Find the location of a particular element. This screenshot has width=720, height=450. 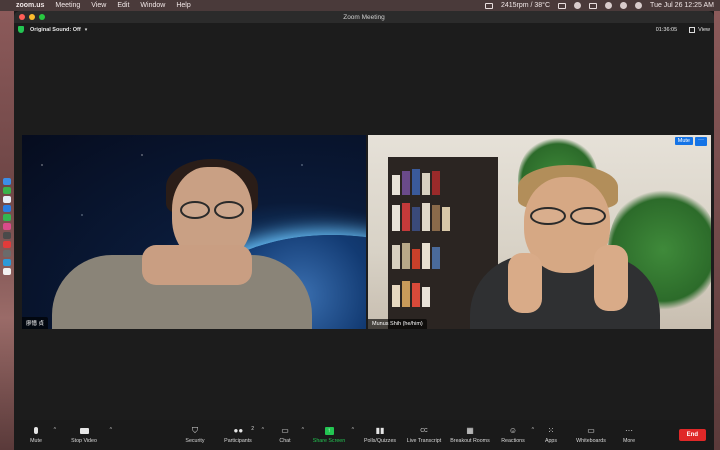

participants-count: 2 is located at coordinates (252, 429).